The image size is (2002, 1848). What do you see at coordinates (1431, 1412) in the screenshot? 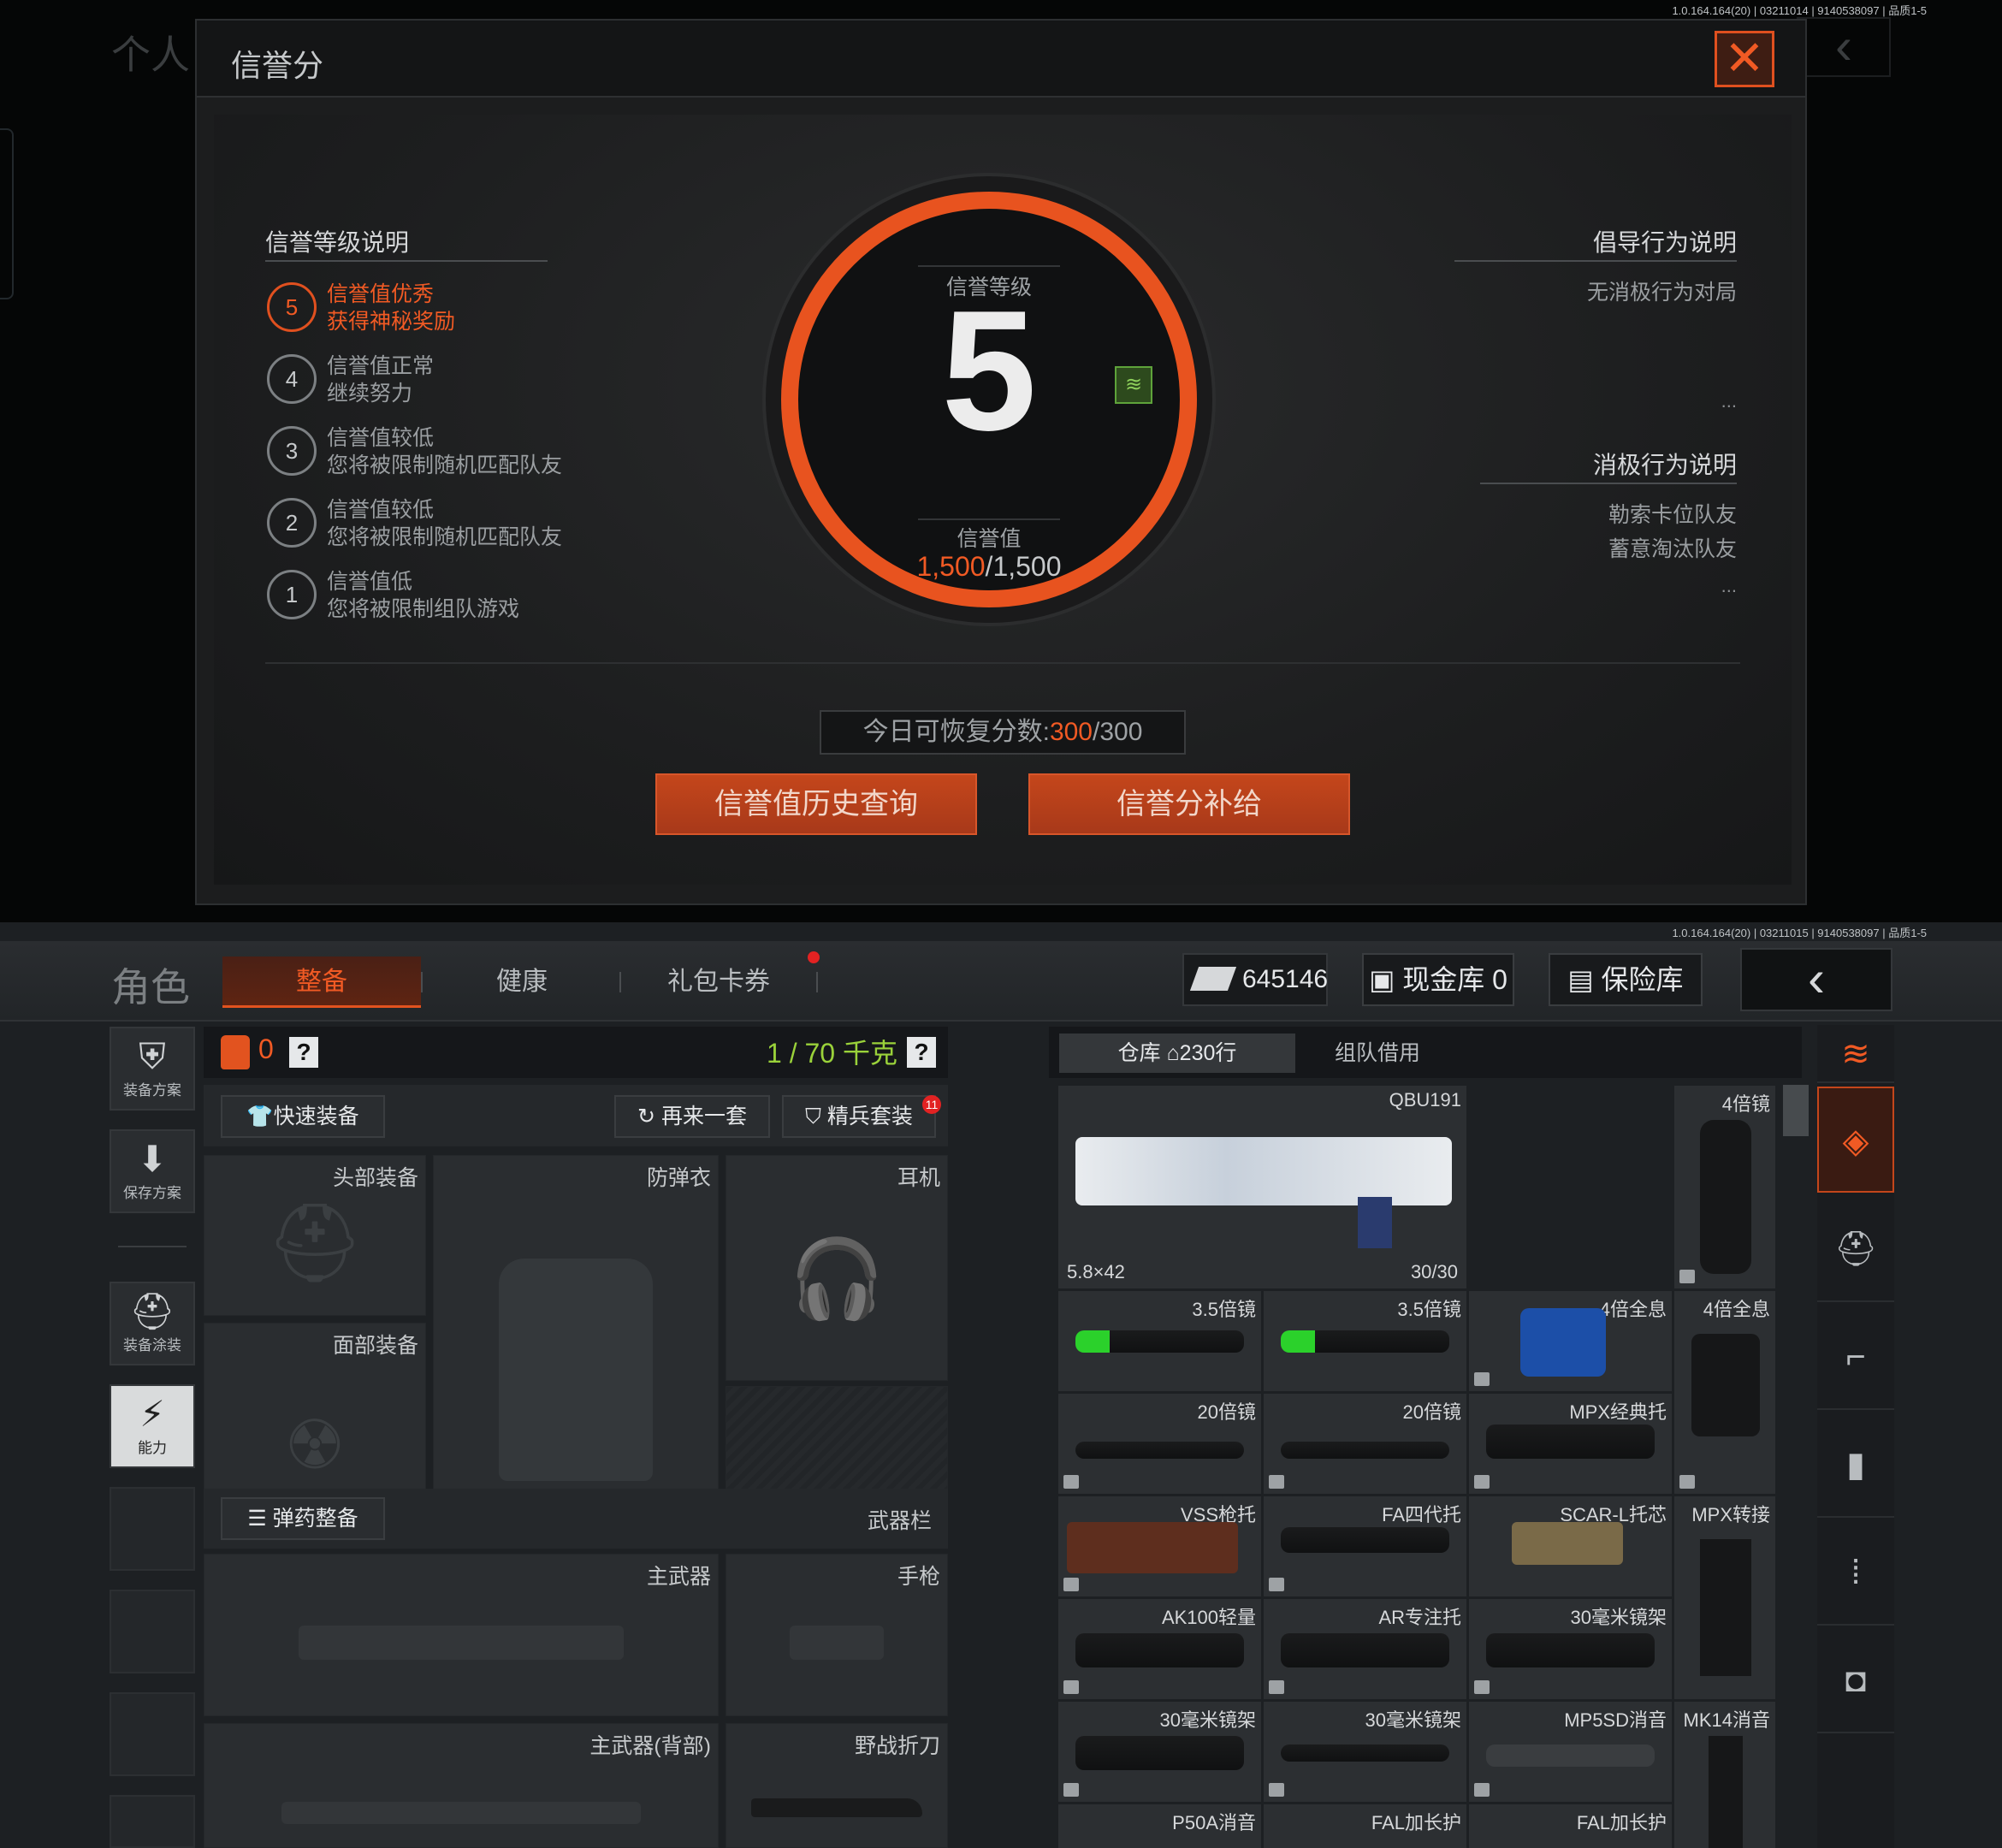
I see `item-name: 20倍镜` at bounding box center [1431, 1412].